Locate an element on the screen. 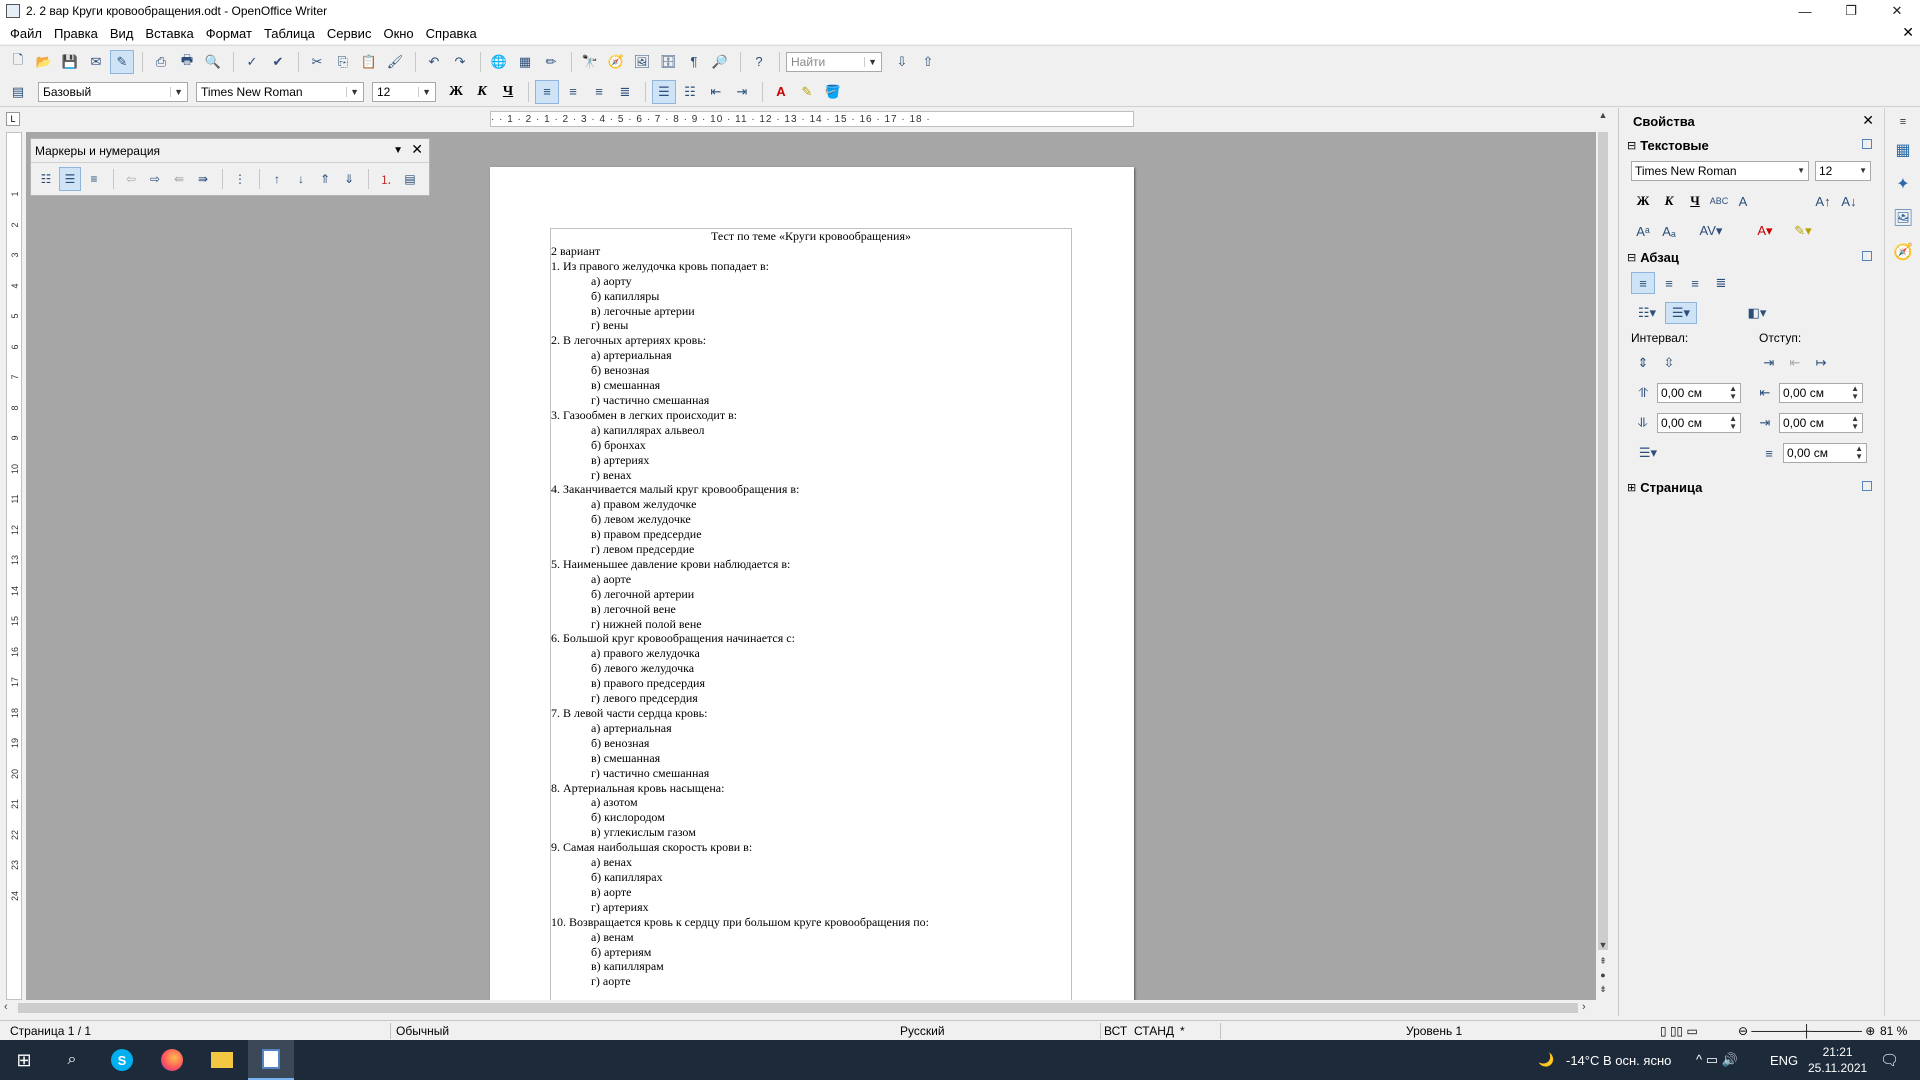 This screenshot has width=1920, height=1080. insert-unnumbered-entry-icon: ⋮ is located at coordinates (240, 179).